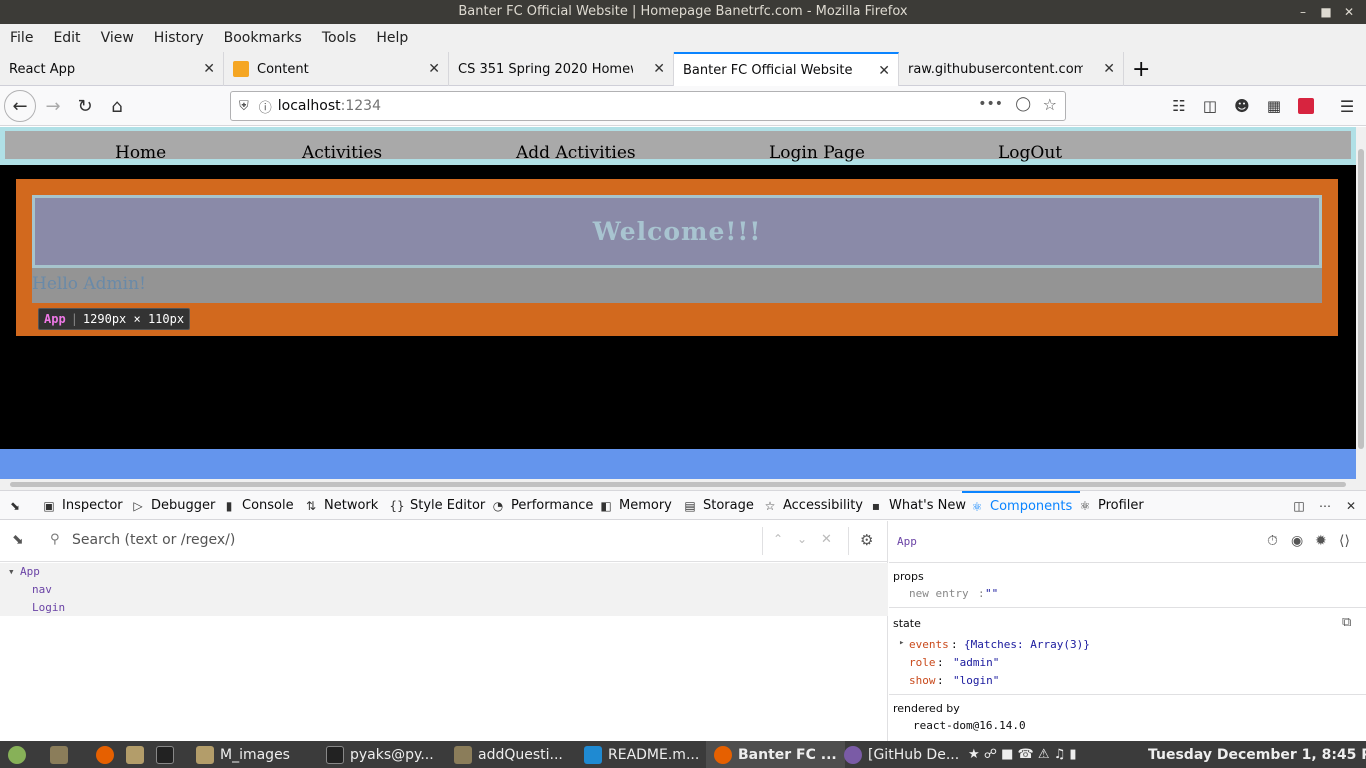  What do you see at coordinates (976, 680) in the screenshot?
I see `state-value: "login"` at bounding box center [976, 680].